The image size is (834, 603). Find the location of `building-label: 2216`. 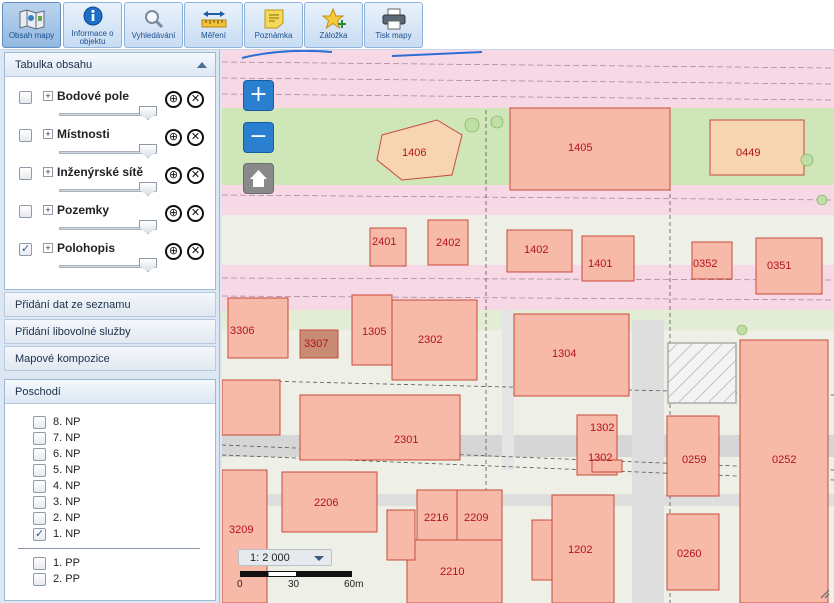

building-label: 2216 is located at coordinates (436, 518).